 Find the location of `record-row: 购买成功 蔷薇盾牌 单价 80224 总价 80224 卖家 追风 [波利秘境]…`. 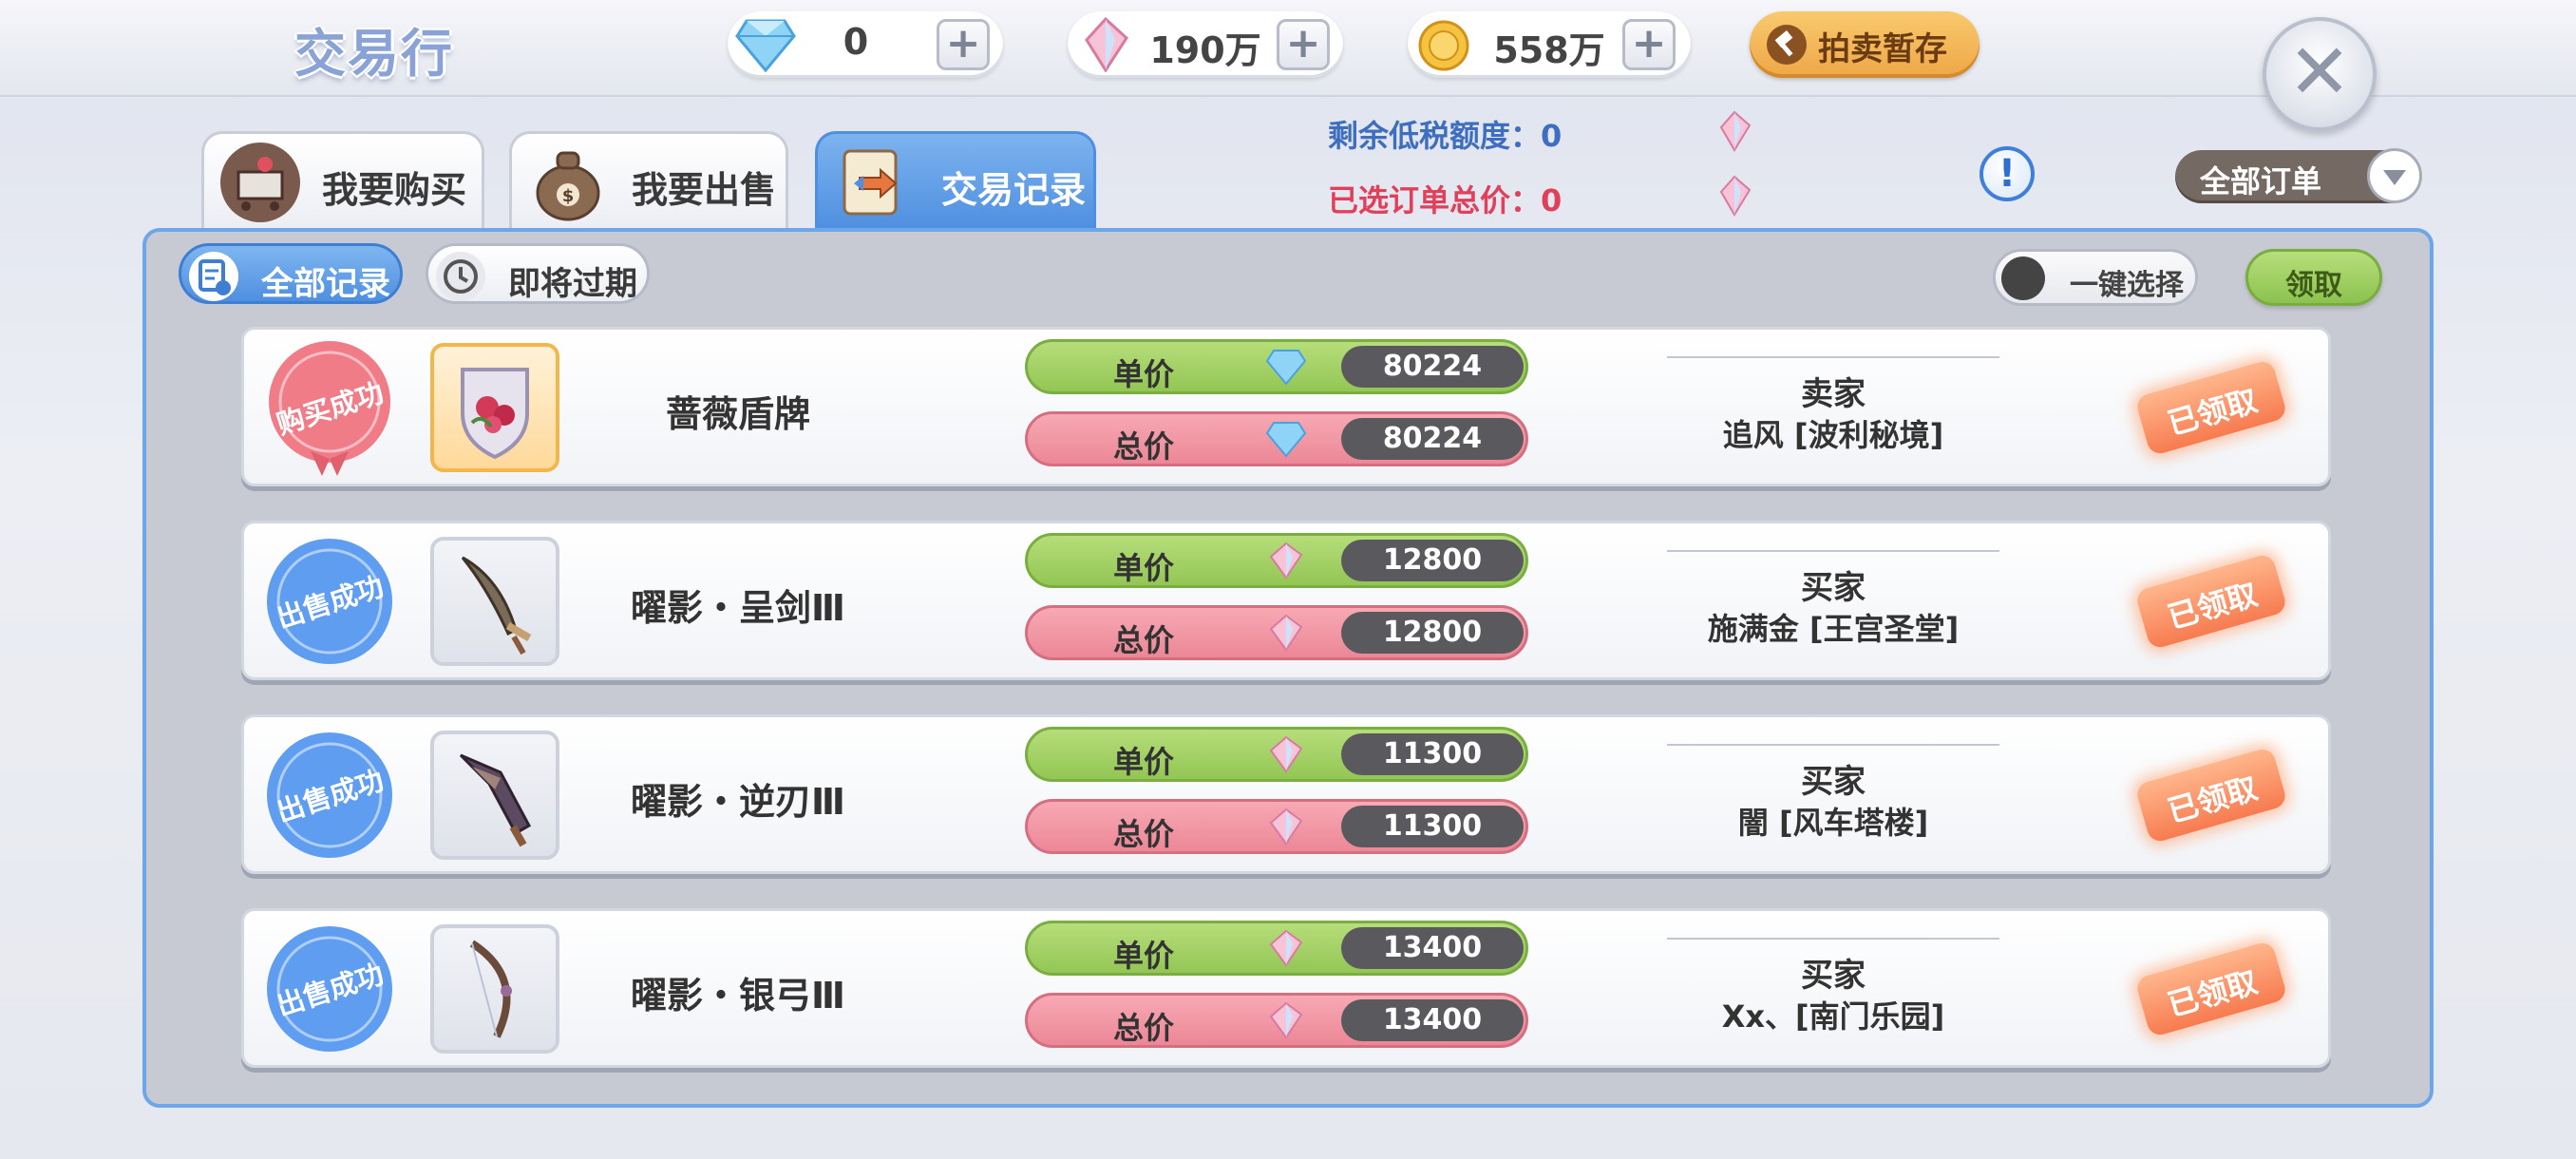

record-row: 购买成功 蔷薇盾牌 单价 80224 总价 80224 卖家 追风 [波利秘境]… is located at coordinates (1286, 406).